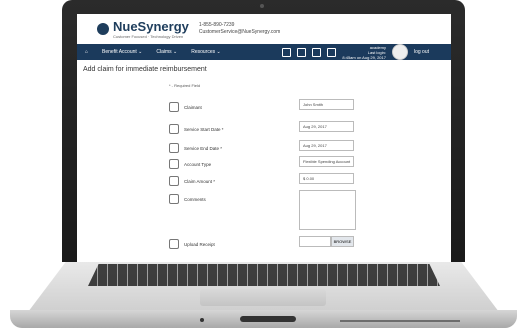 This screenshot has height=330, width=527. What do you see at coordinates (342, 241) in the screenshot?
I see `browse-button: BROWSE` at bounding box center [342, 241].